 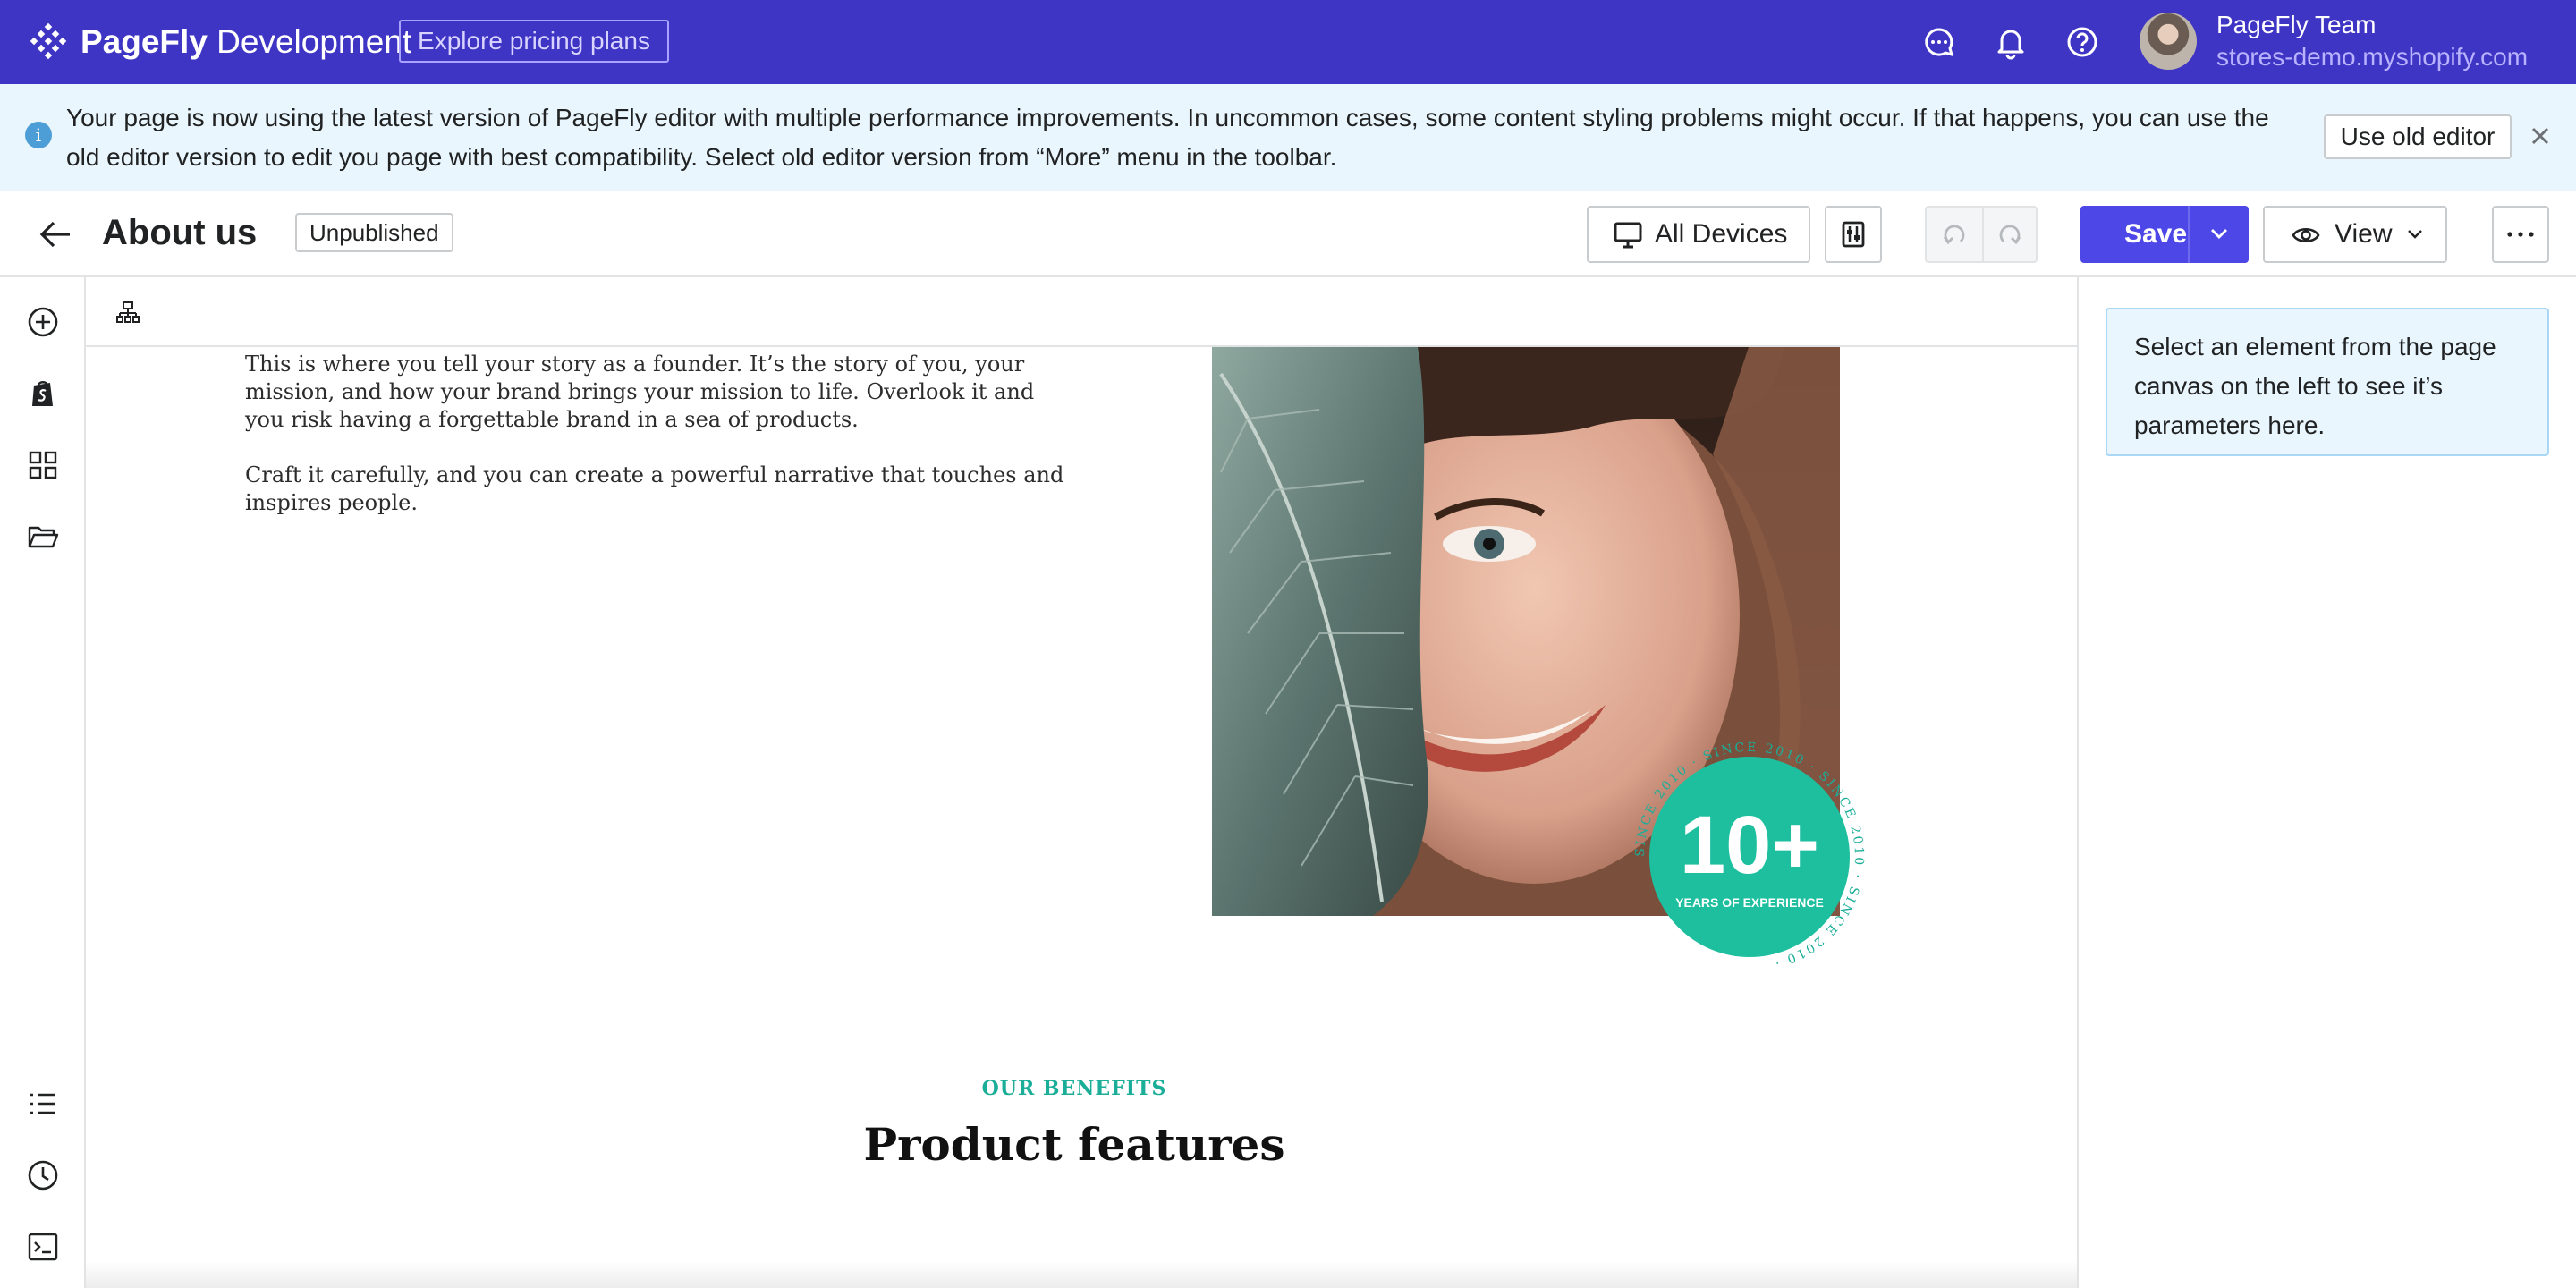 I want to click on eye-icon, so click(x=2306, y=235).